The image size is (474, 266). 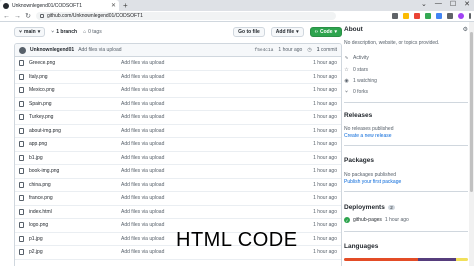 What do you see at coordinates (465, 29) in the screenshot?
I see `gear-icon: ⚙` at bounding box center [465, 29].